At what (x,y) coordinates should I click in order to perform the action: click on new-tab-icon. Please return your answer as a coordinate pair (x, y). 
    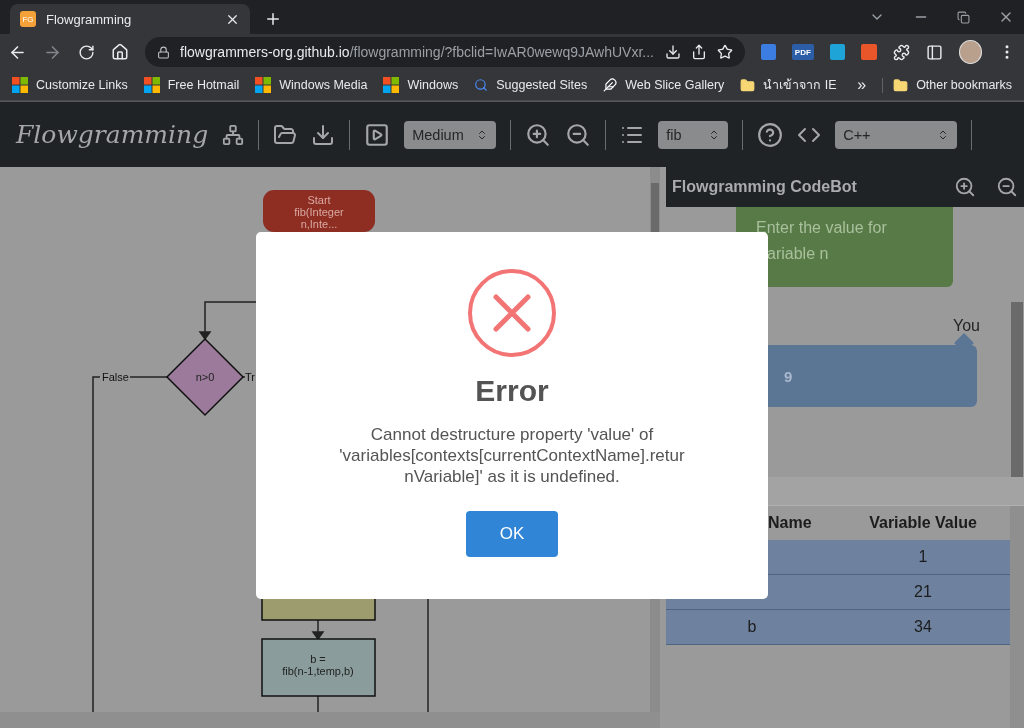
    Looking at the image, I should click on (273, 19).